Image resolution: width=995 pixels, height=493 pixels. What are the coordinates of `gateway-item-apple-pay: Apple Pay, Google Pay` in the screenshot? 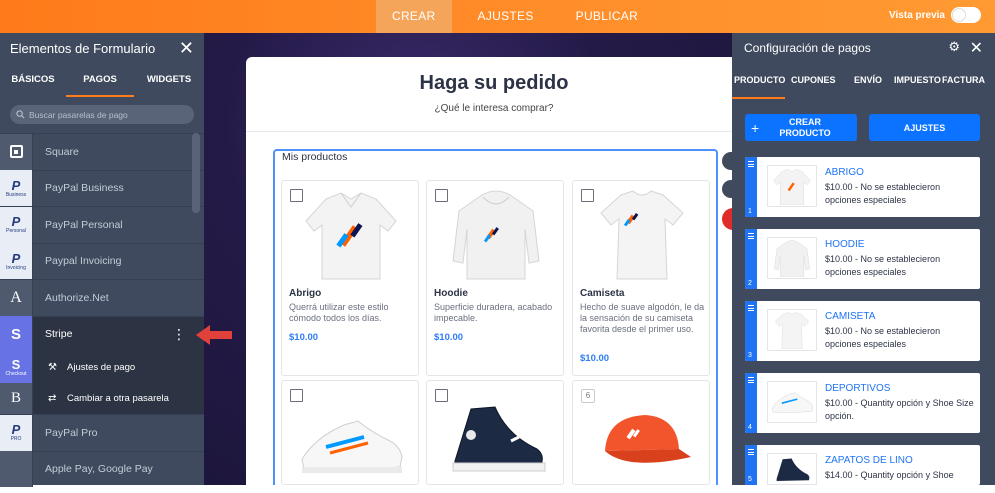 It's located at (102, 469).